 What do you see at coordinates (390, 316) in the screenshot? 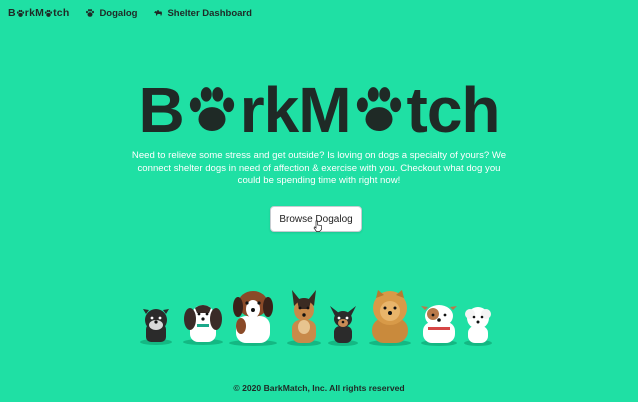
I see `dog-chow-chow-icon` at bounding box center [390, 316].